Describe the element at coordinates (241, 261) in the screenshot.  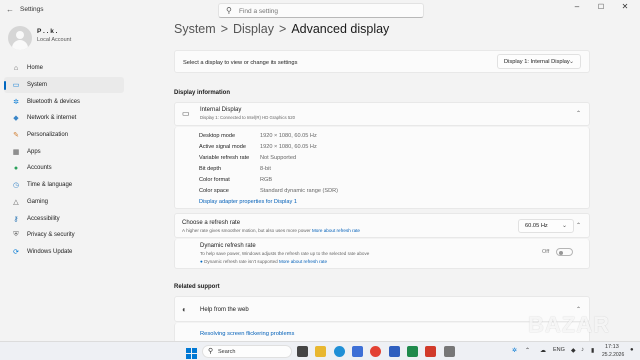
I see `dynamic-refresh-status: Dynamic refresh rate isn't supported` at that location.